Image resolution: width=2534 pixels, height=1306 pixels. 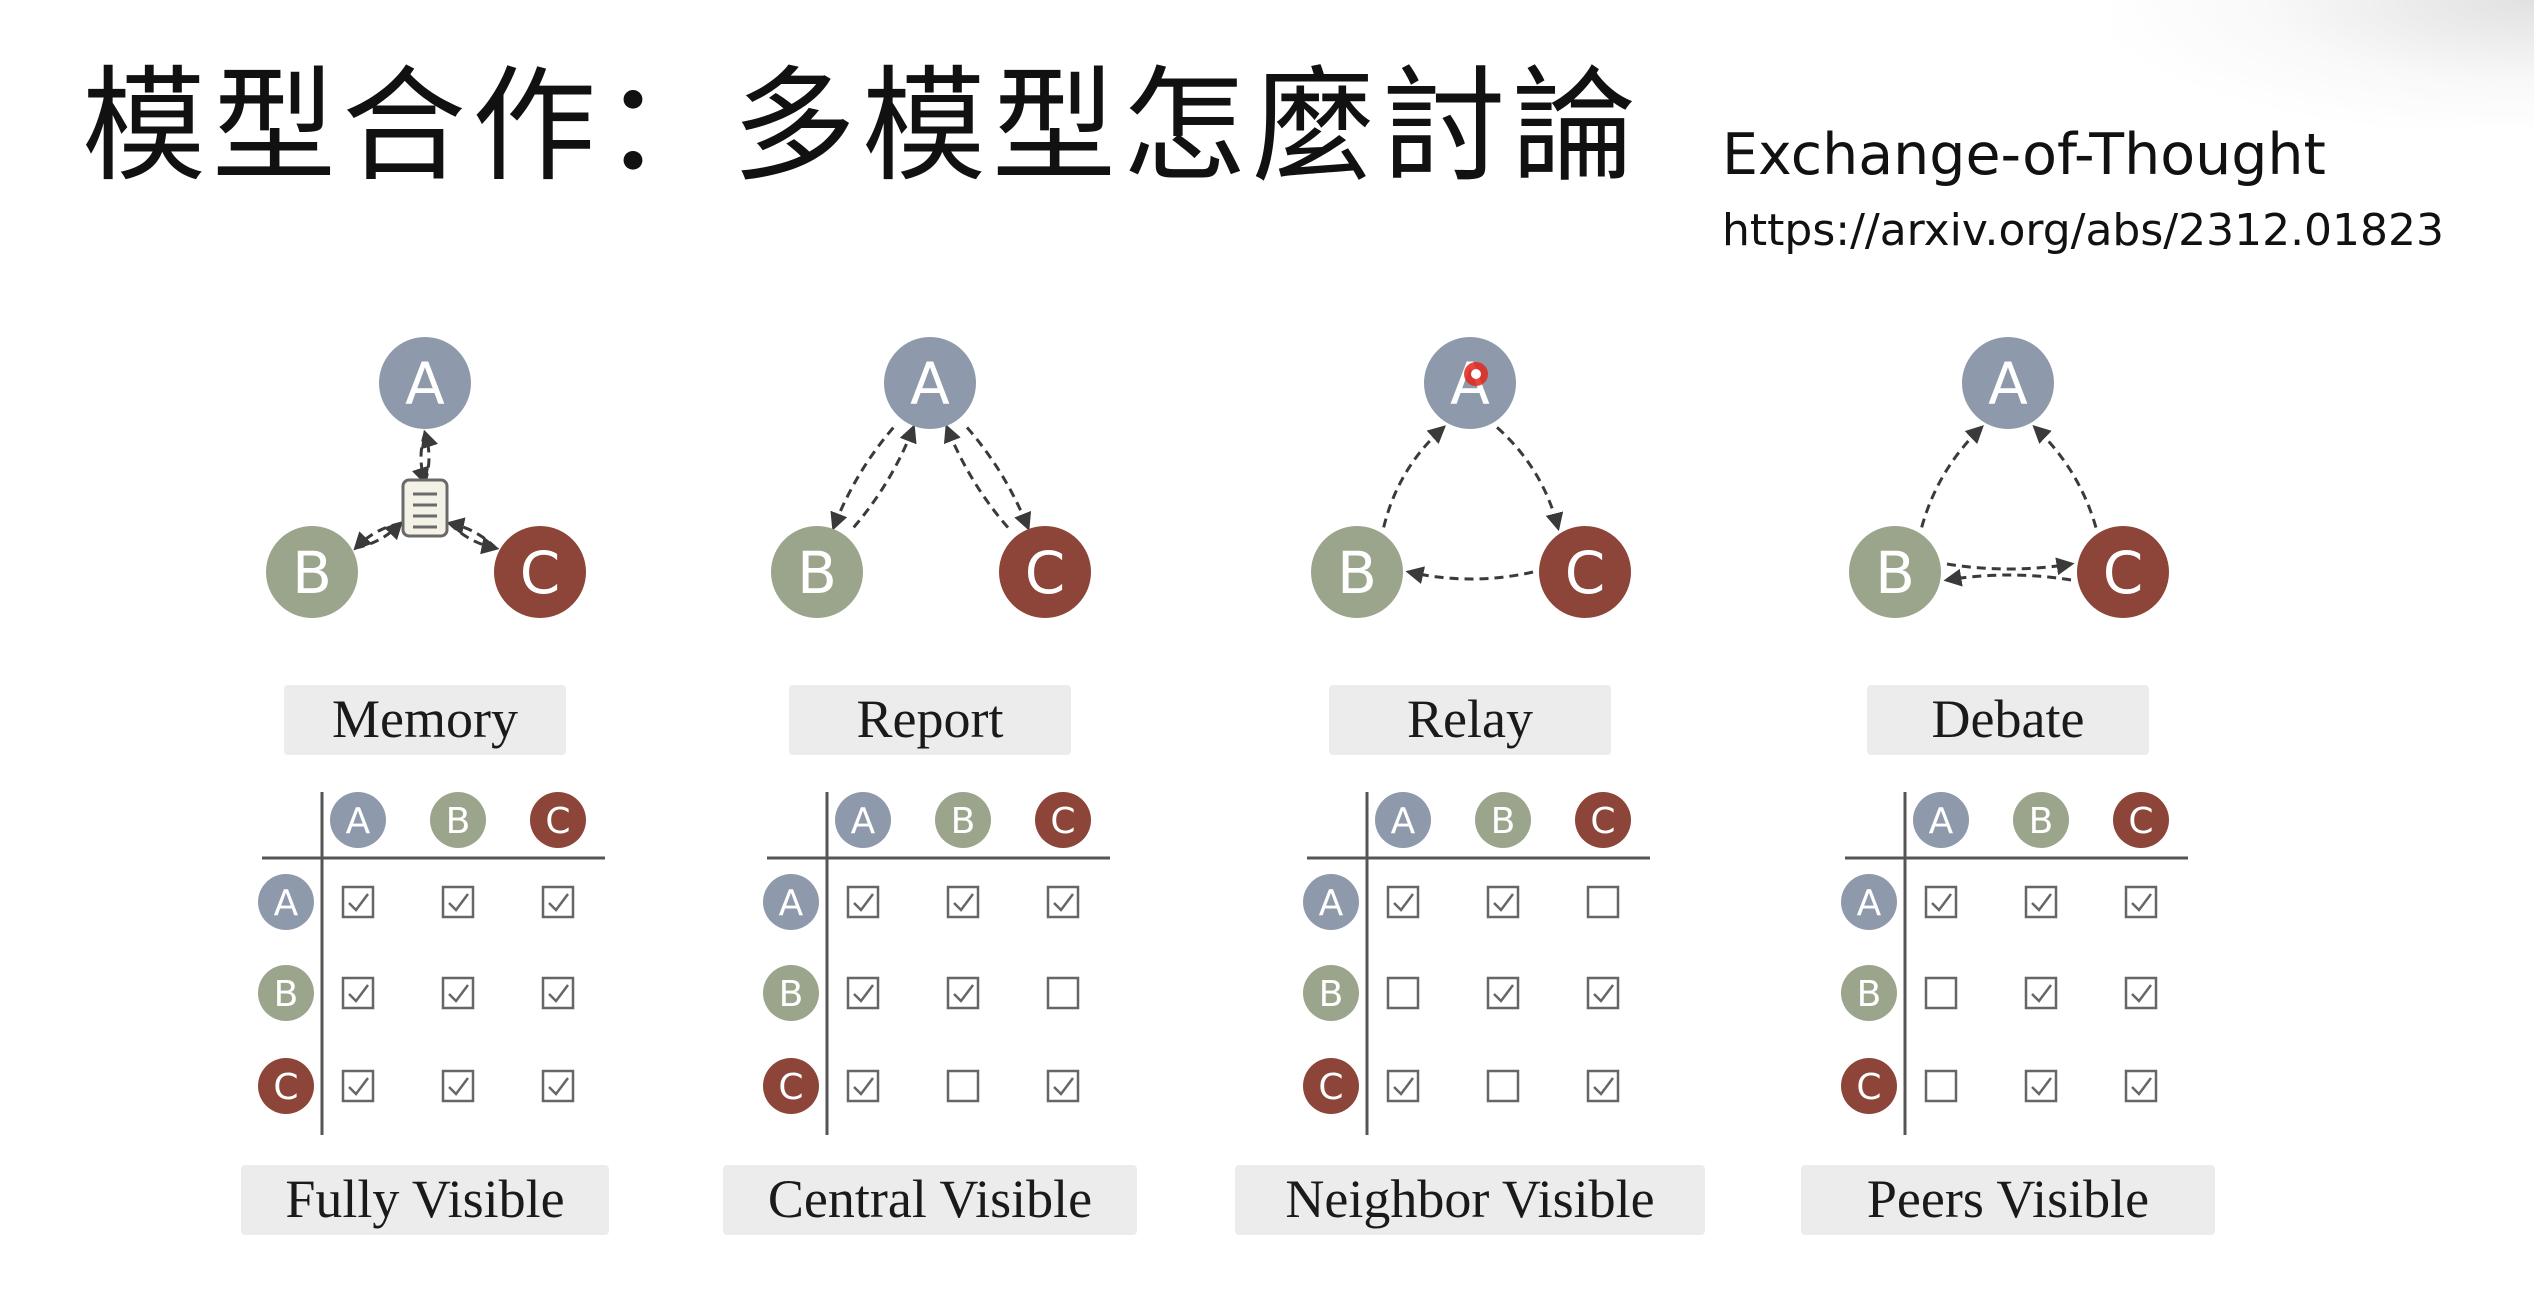 I want to click on report-matrix-row-b-letter: B, so click(x=791, y=994).